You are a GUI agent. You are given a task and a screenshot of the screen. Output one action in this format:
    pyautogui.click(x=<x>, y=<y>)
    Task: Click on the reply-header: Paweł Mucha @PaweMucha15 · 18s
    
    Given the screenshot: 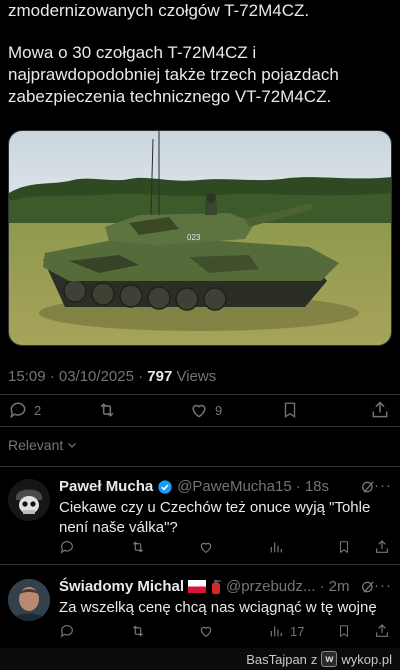 What is the action you would take?
    pyautogui.click(x=194, y=486)
    